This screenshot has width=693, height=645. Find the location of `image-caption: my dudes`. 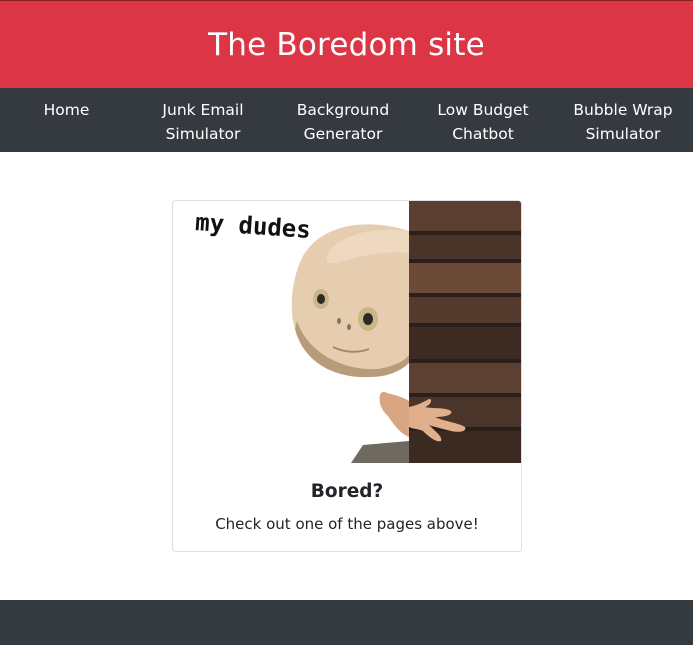

image-caption: my dudes is located at coordinates (252, 226).